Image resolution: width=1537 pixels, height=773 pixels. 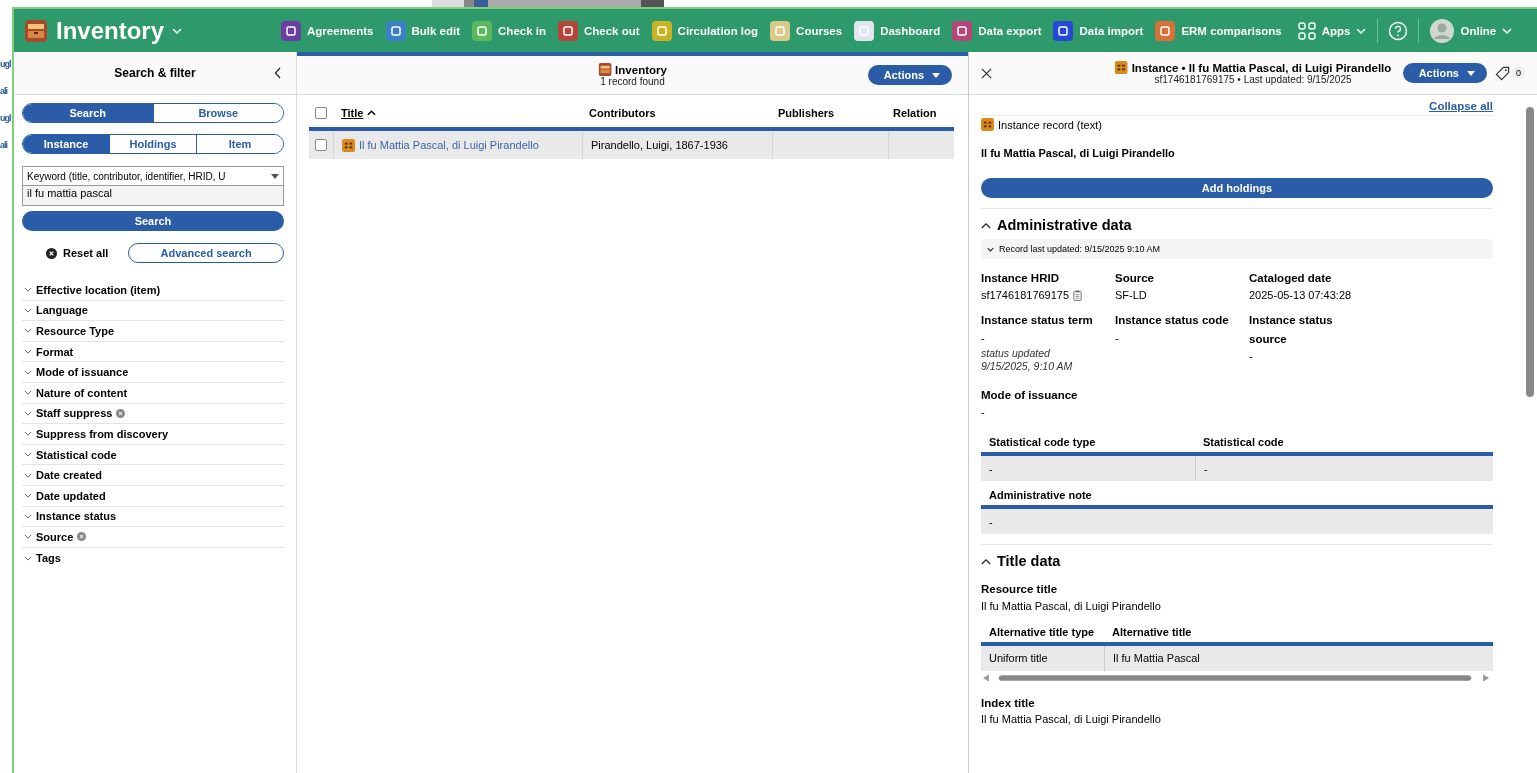 I want to click on filter-accordion: Format, so click(x=153, y=352).